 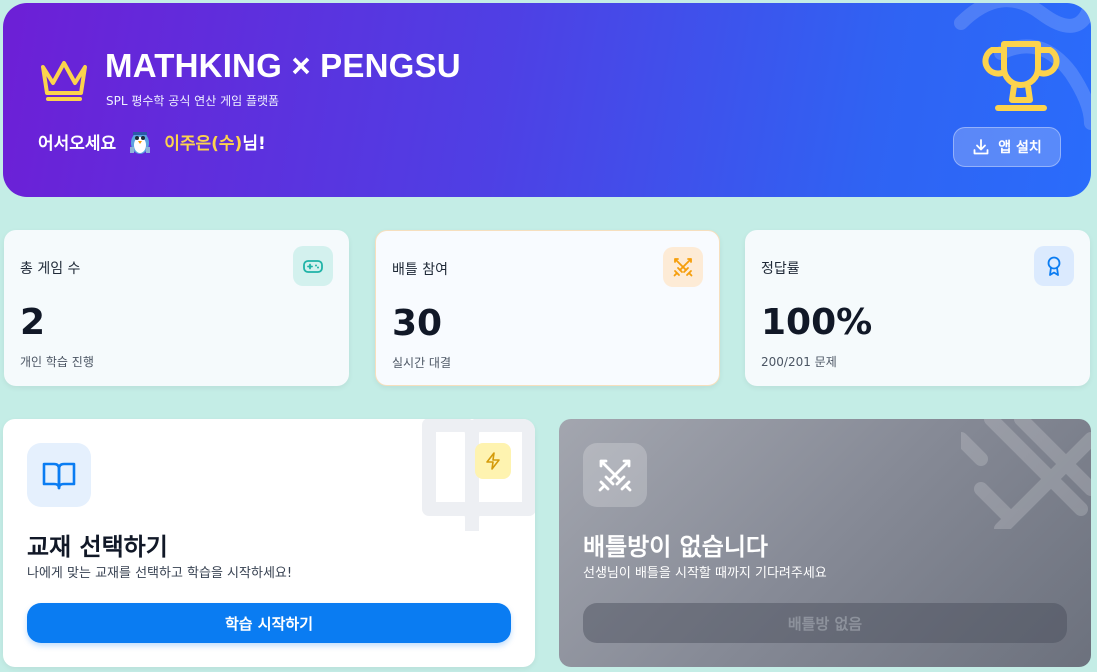 What do you see at coordinates (140, 143) in the screenshot?
I see `avatar-icon` at bounding box center [140, 143].